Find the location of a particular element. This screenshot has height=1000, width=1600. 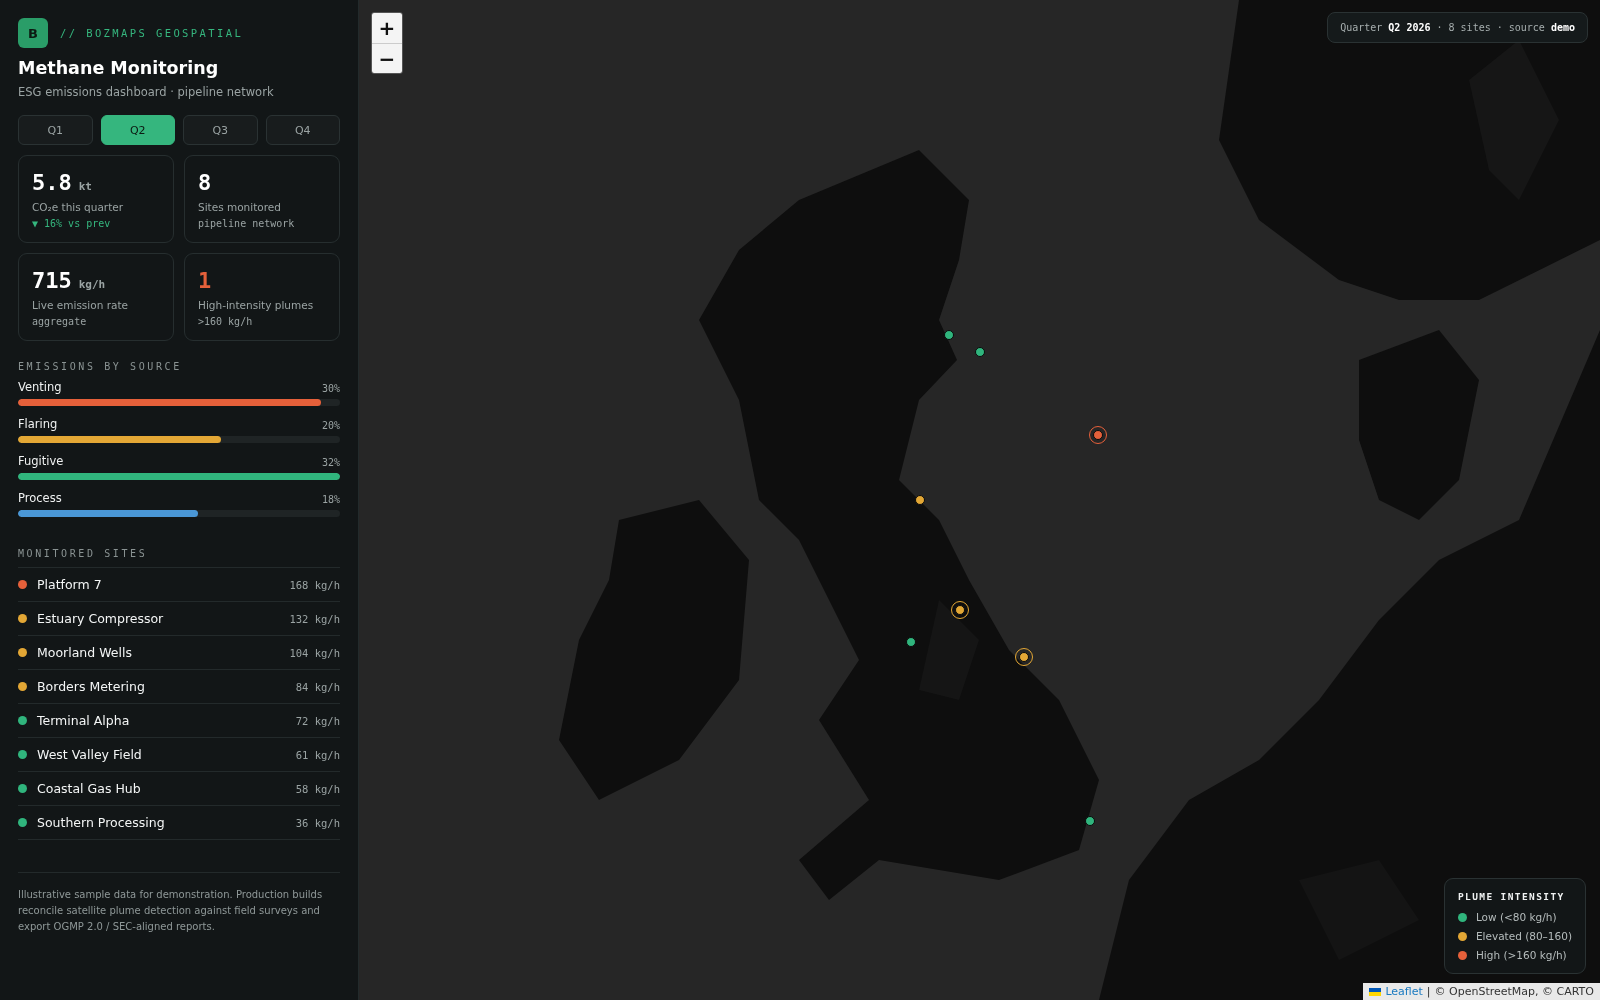

source-percent: 18% is located at coordinates (330, 499).